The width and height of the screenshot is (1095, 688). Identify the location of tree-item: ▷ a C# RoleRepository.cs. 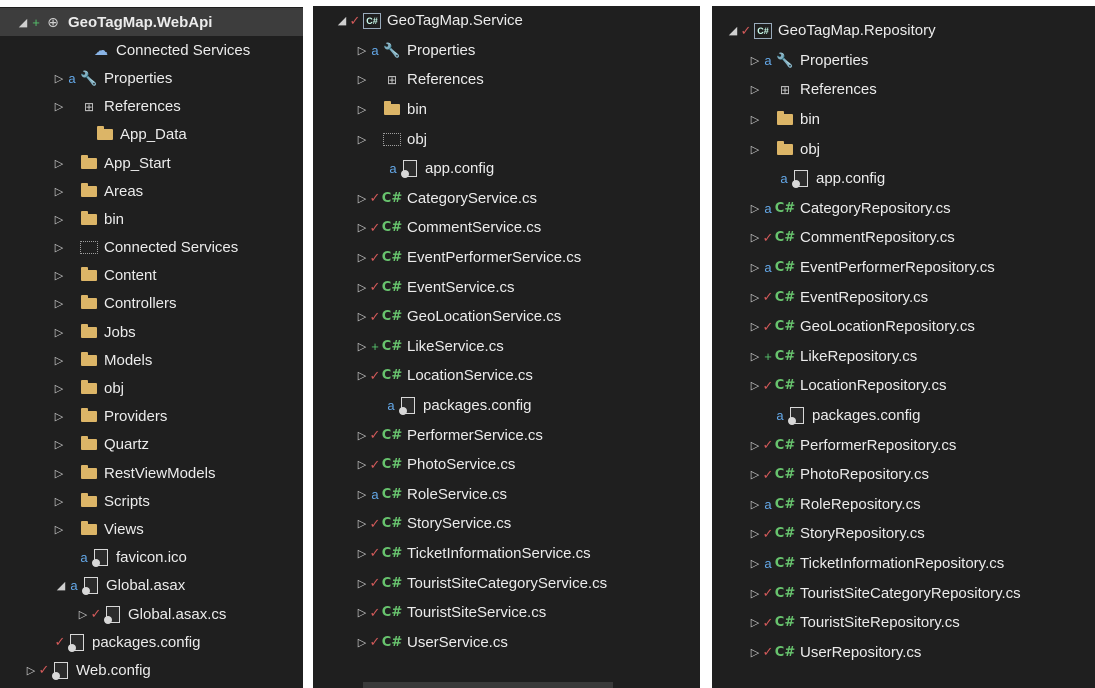
(903, 505).